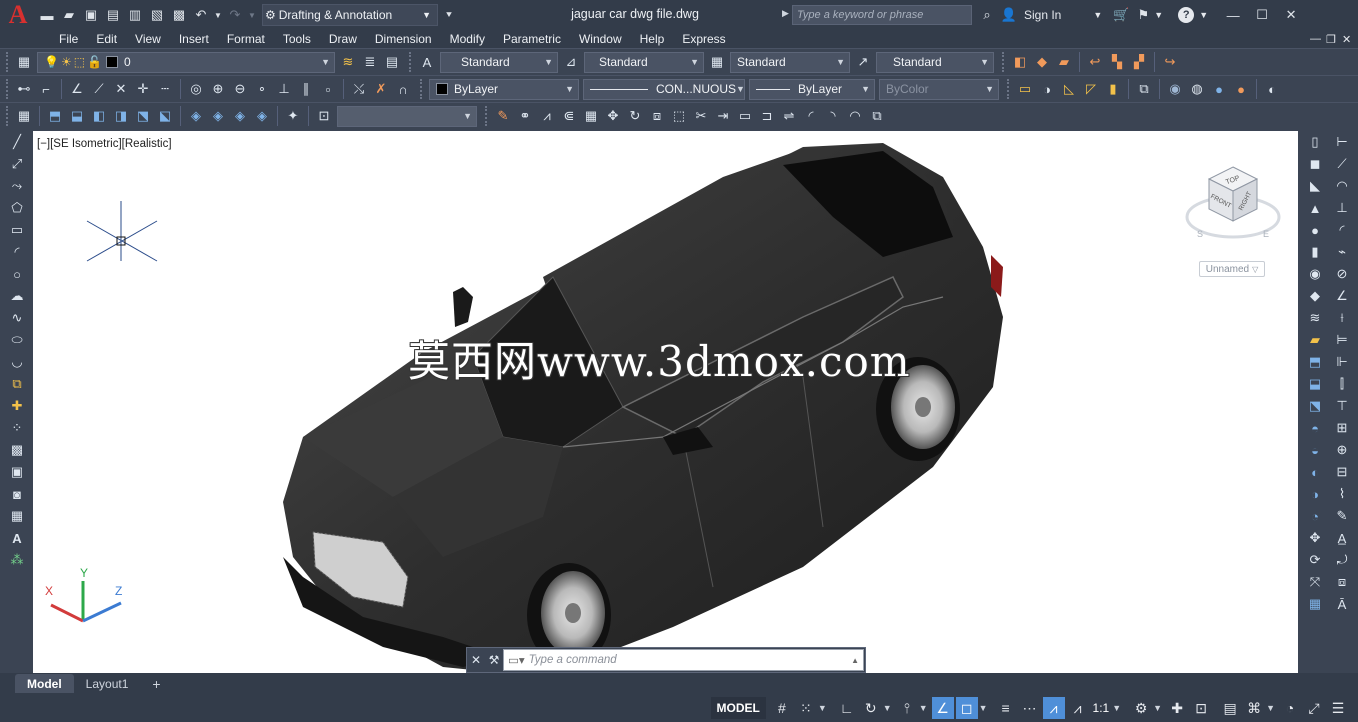  I want to click on workspace-selector: ⚙ Drafting & Annotation ▼, so click(350, 15).